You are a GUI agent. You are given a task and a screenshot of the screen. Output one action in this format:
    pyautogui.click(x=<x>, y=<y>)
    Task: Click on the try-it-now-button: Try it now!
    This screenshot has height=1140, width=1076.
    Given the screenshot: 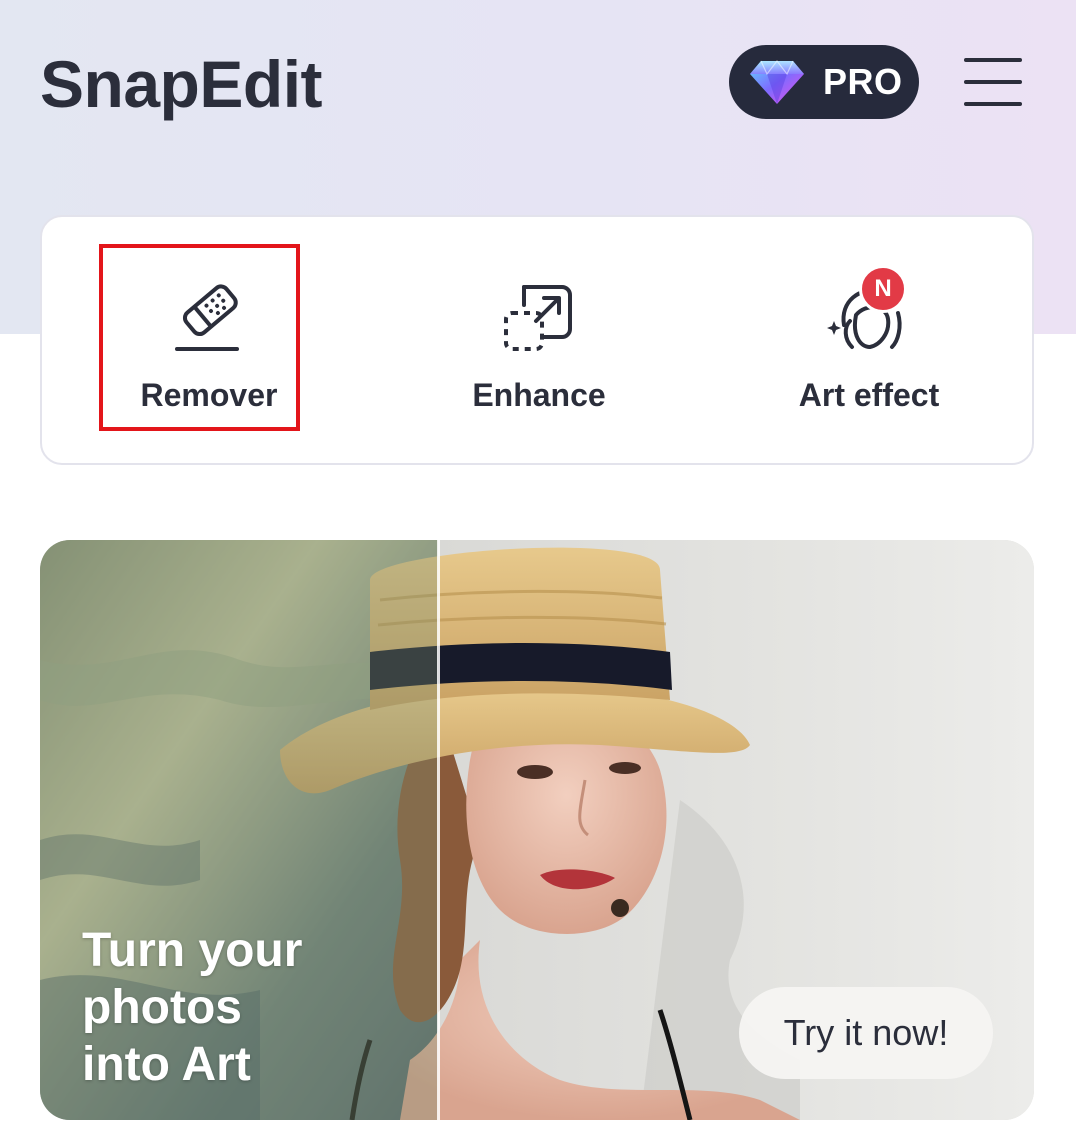 What is the action you would take?
    pyautogui.click(x=866, y=1033)
    